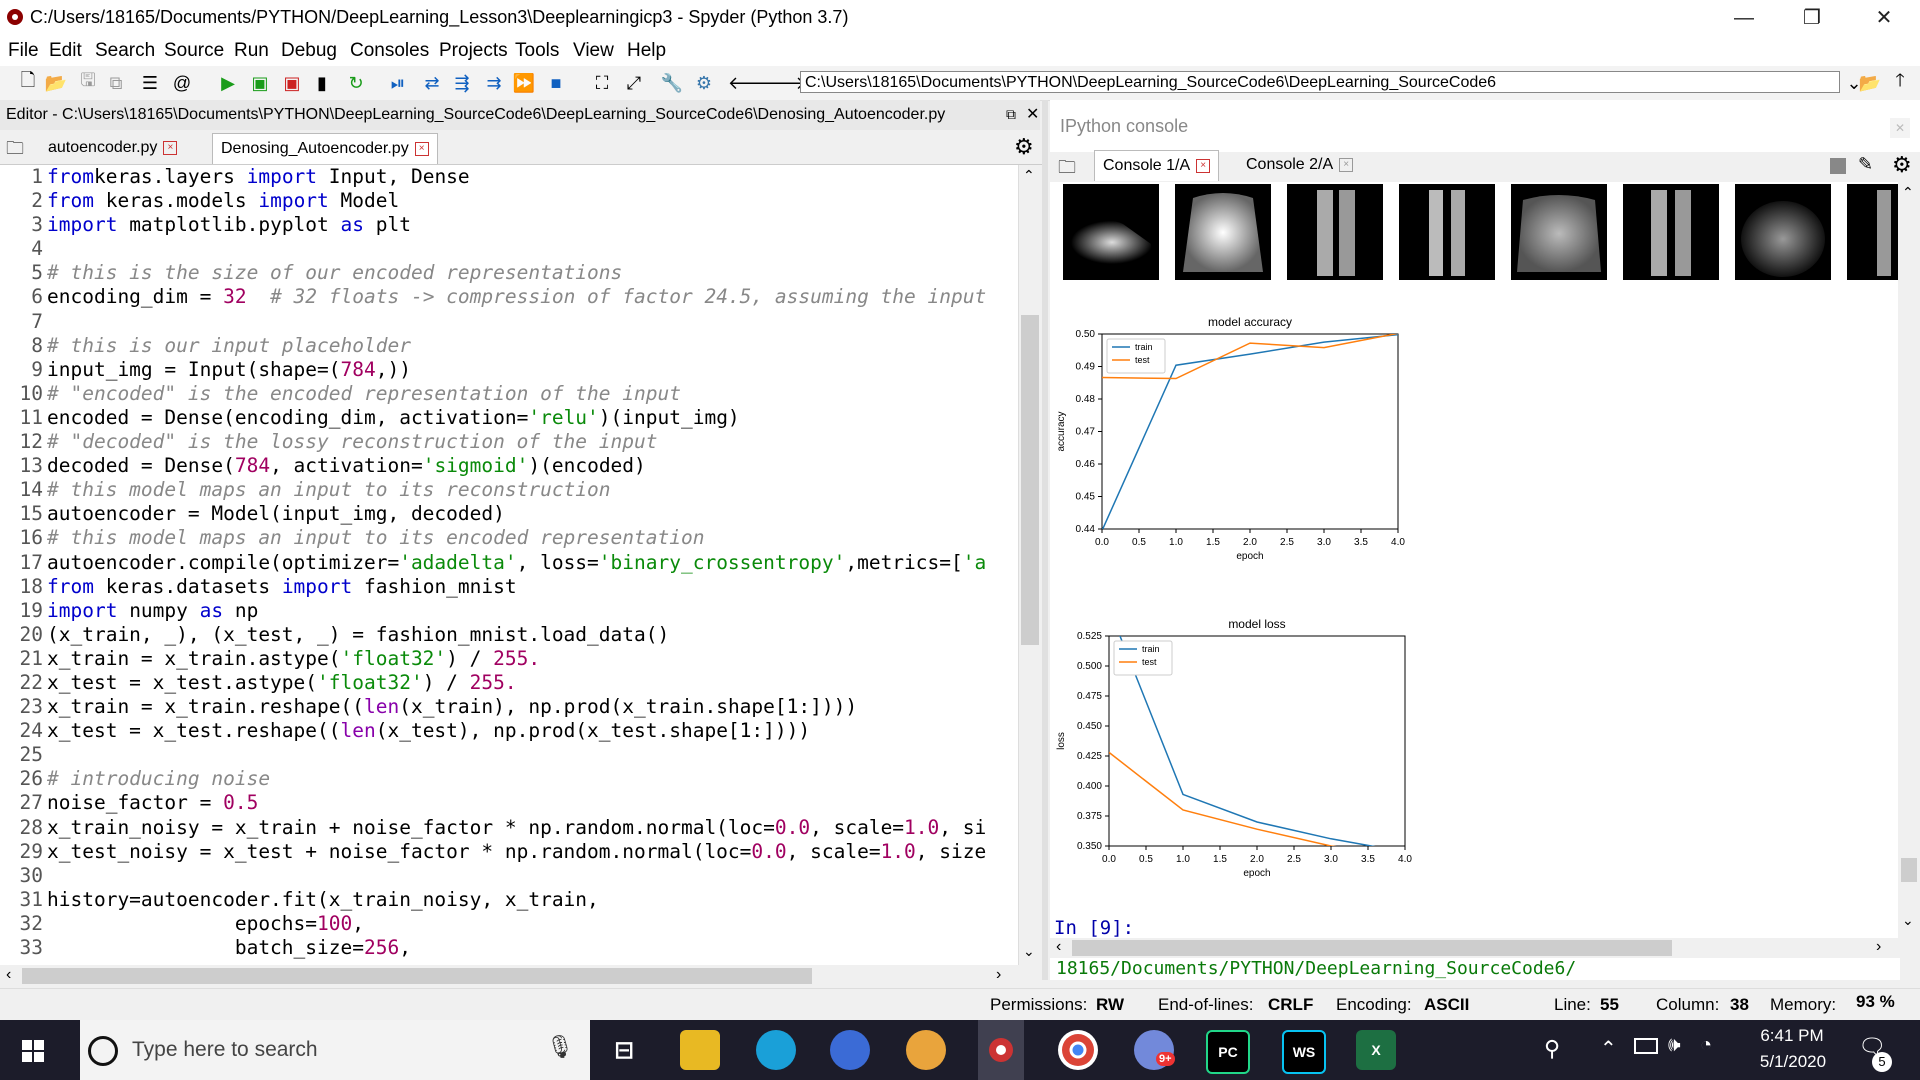 Image resolution: width=1920 pixels, height=1080 pixels. Describe the element at coordinates (537, 51) in the screenshot. I see `menu-tools: Tools` at that location.